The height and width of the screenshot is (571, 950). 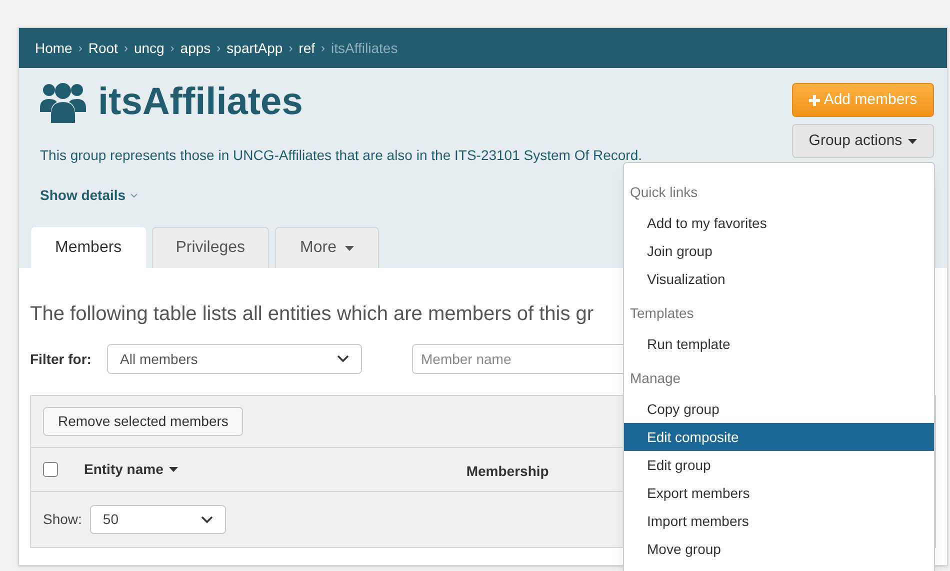 What do you see at coordinates (63, 102) in the screenshot?
I see `users-icon` at bounding box center [63, 102].